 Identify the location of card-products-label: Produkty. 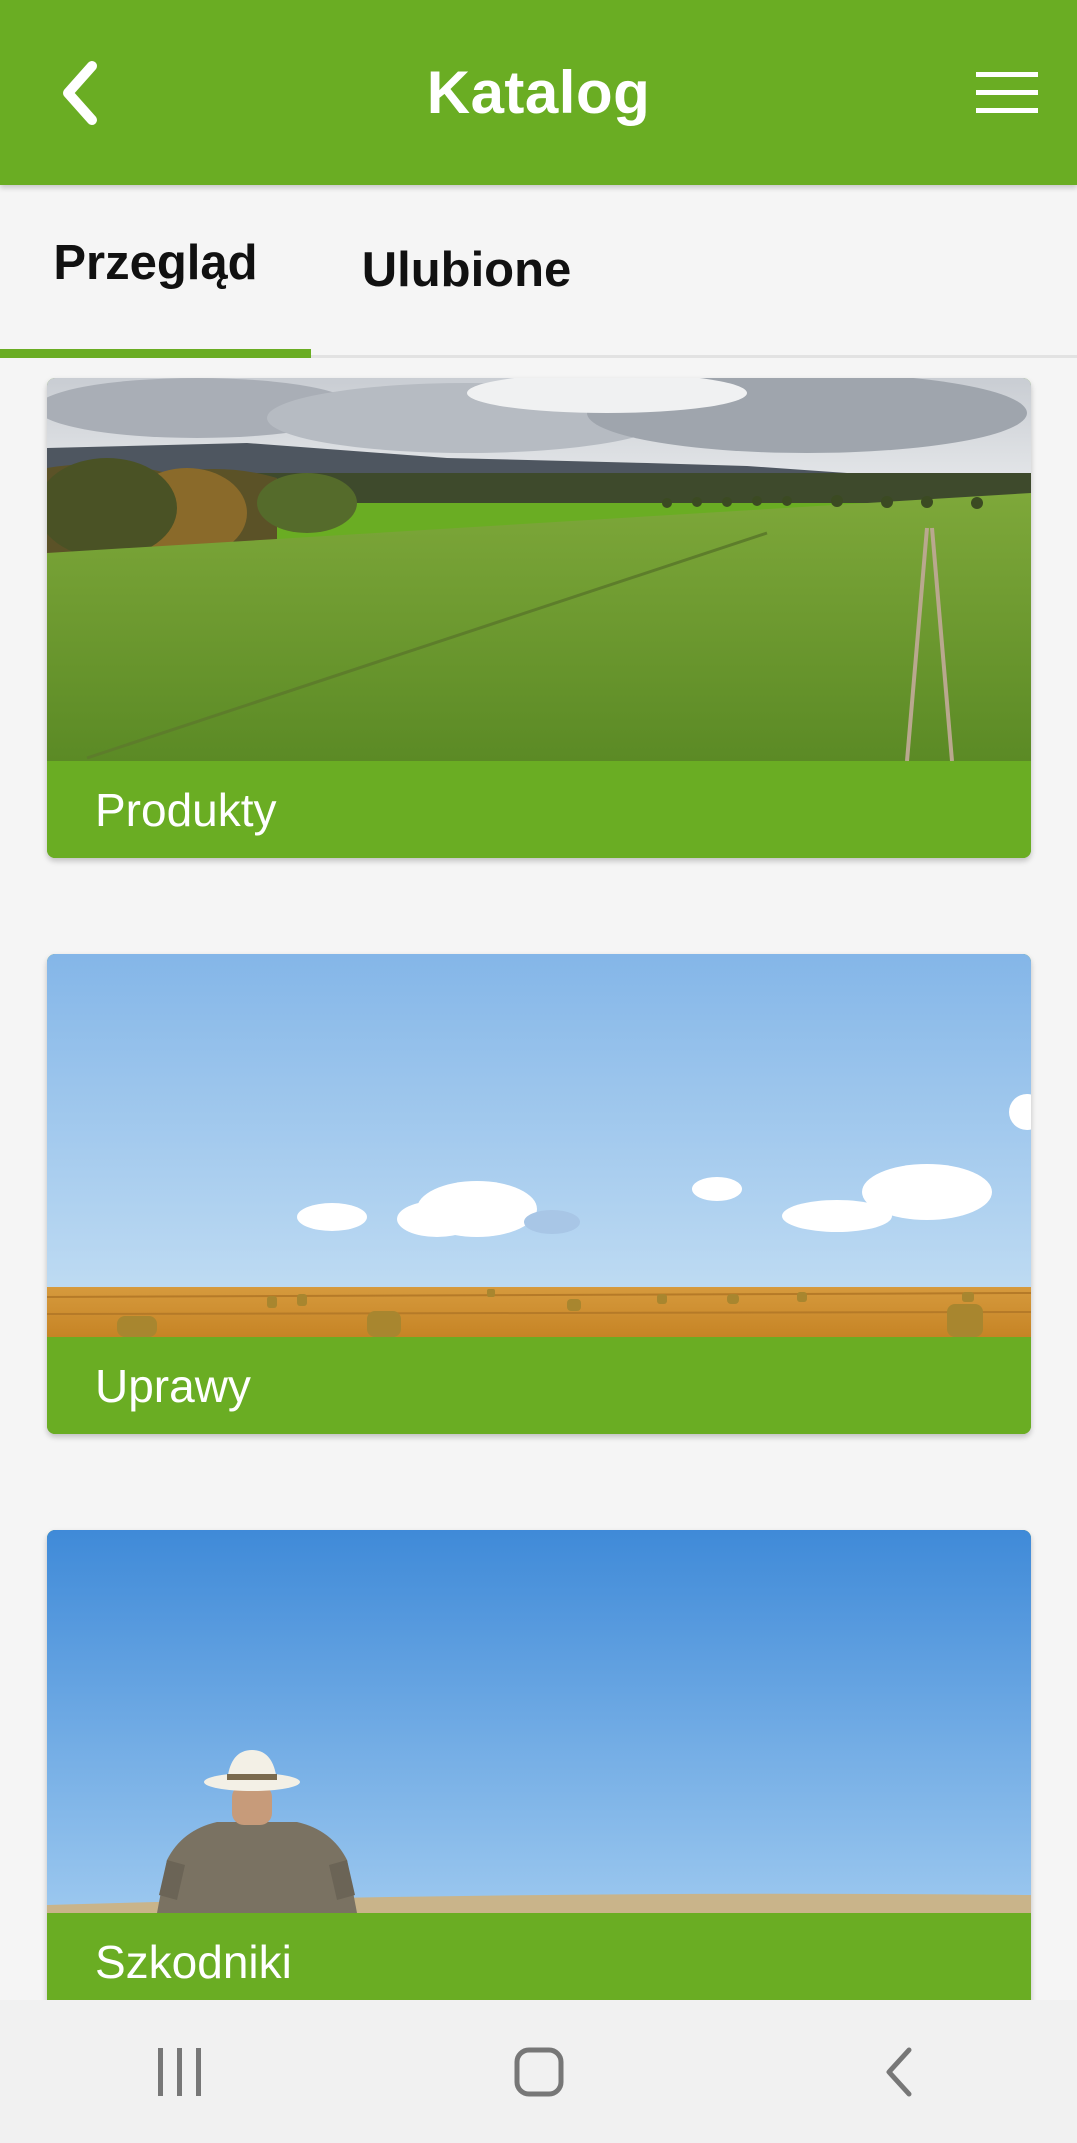
(539, 809).